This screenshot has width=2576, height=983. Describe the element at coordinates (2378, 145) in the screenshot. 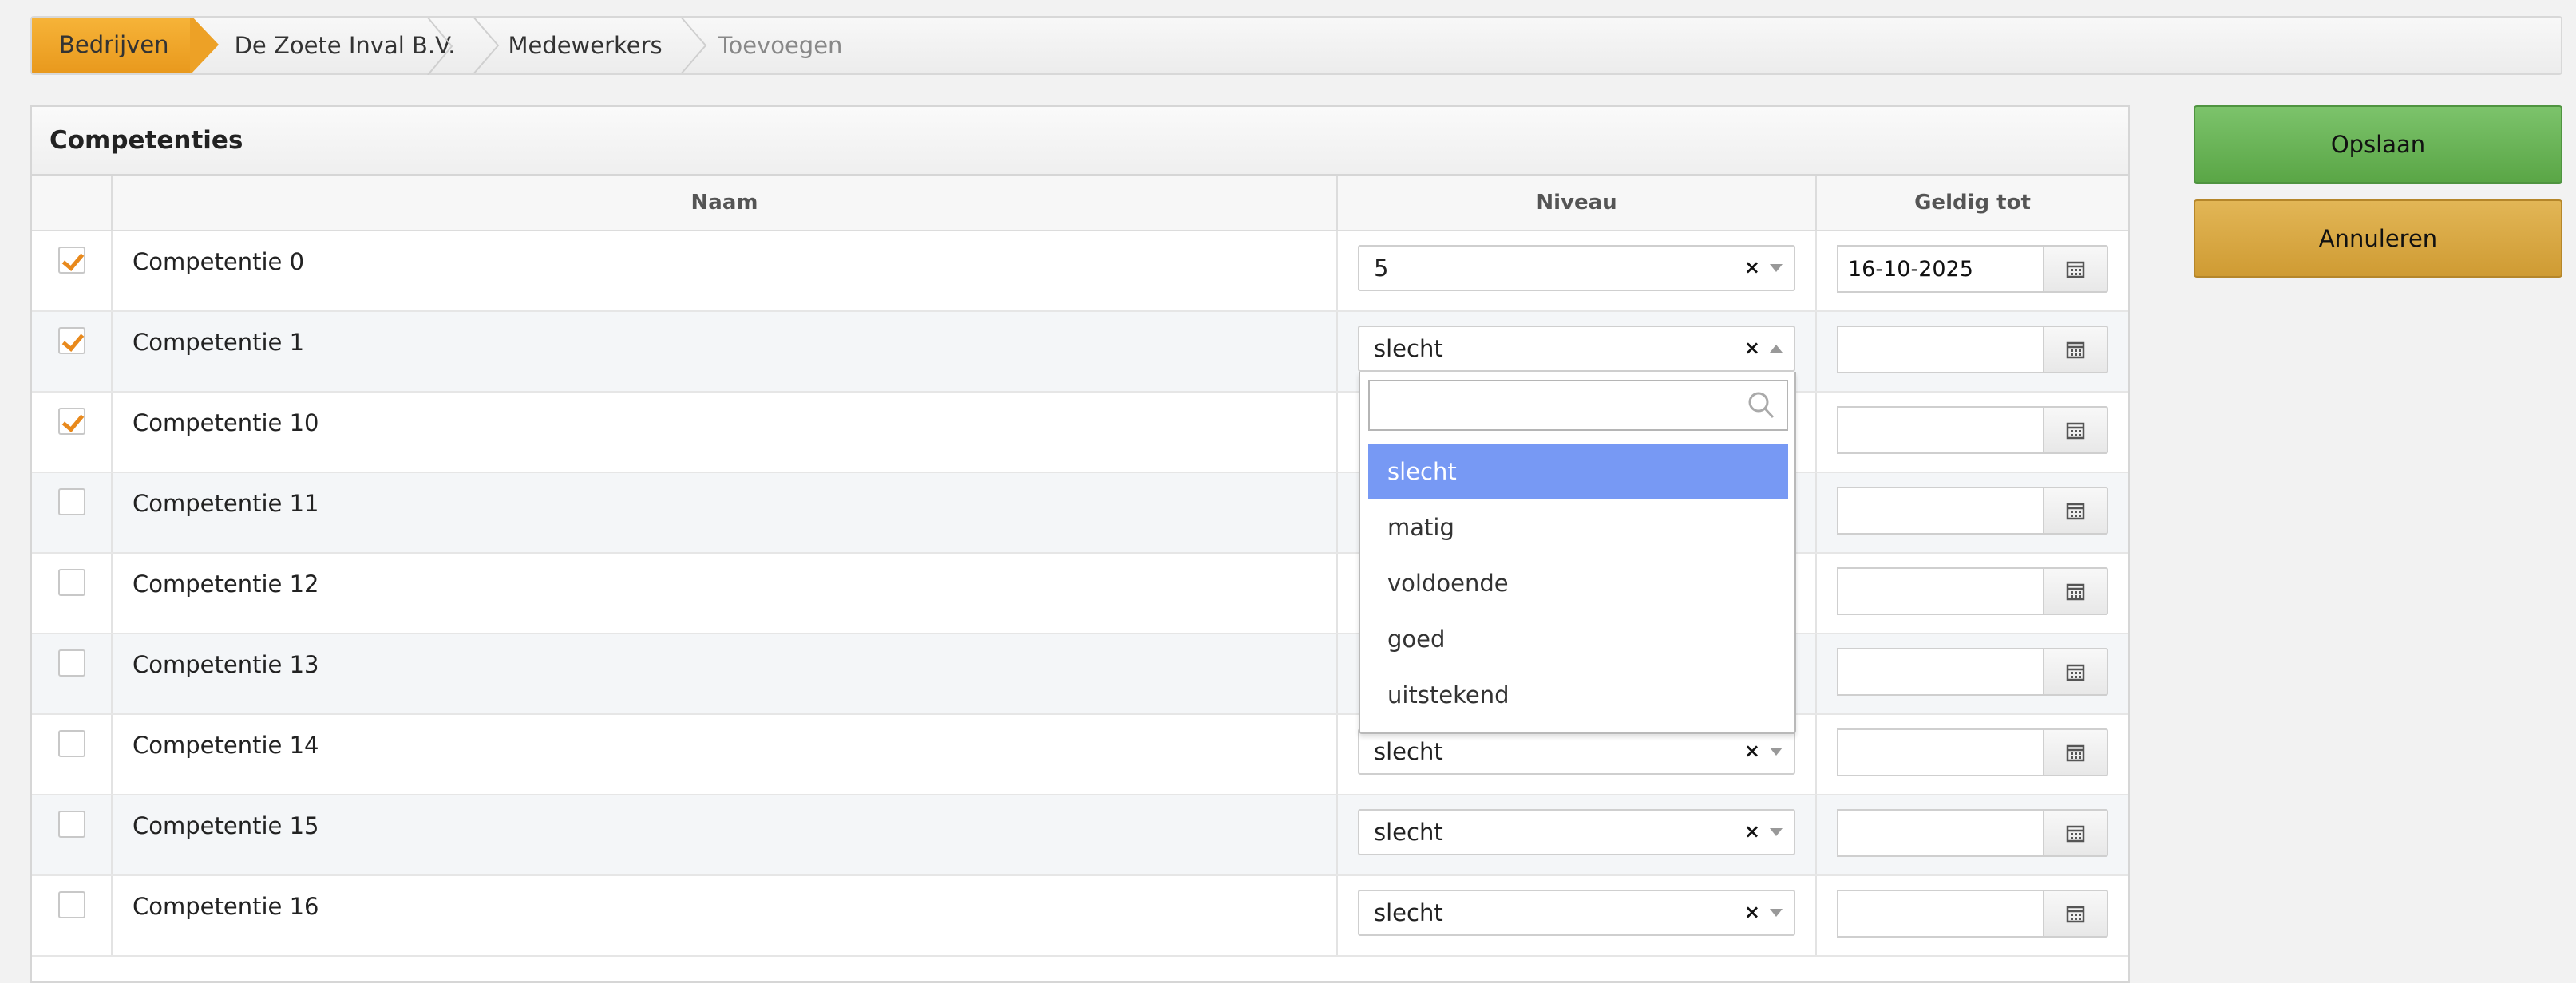

I see `save-button: Opslaan` at that location.